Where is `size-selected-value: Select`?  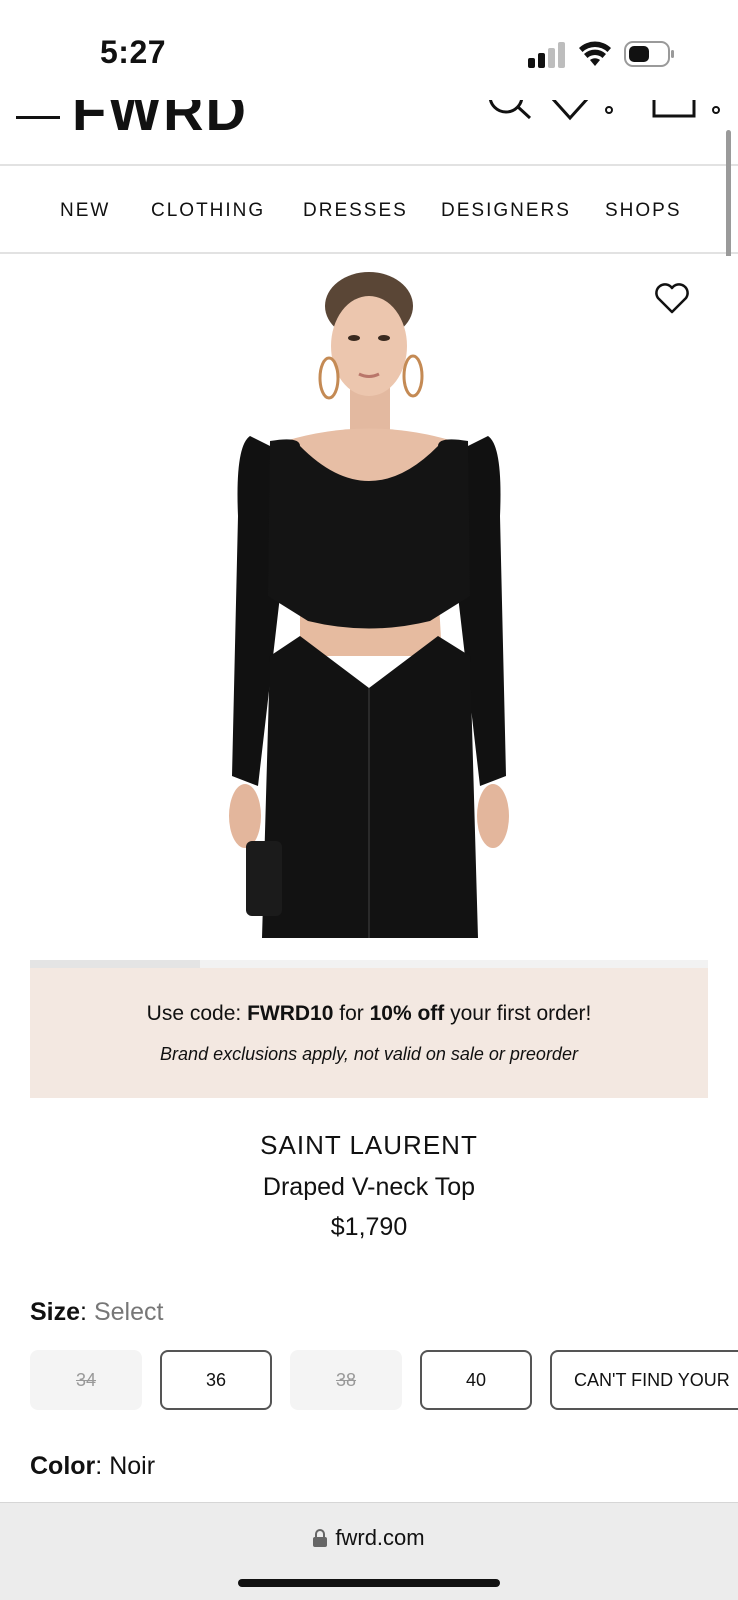
size-selected-value: Select is located at coordinates (128, 1312).